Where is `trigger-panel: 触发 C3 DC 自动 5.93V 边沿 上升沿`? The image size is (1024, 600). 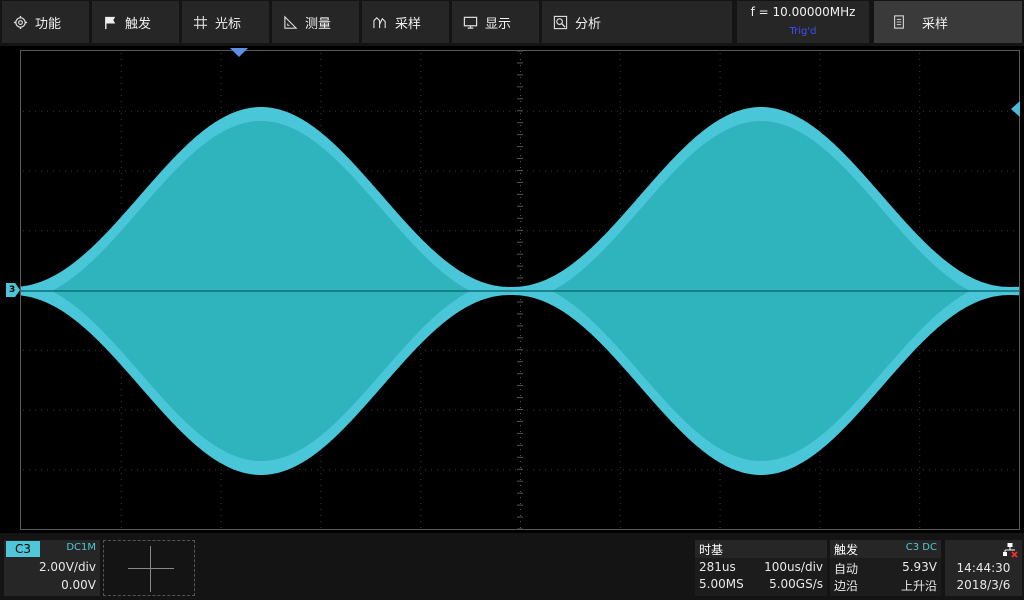 trigger-panel: 触发 C3 DC 自动 5.93V 边沿 上升沿 is located at coordinates (885, 568).